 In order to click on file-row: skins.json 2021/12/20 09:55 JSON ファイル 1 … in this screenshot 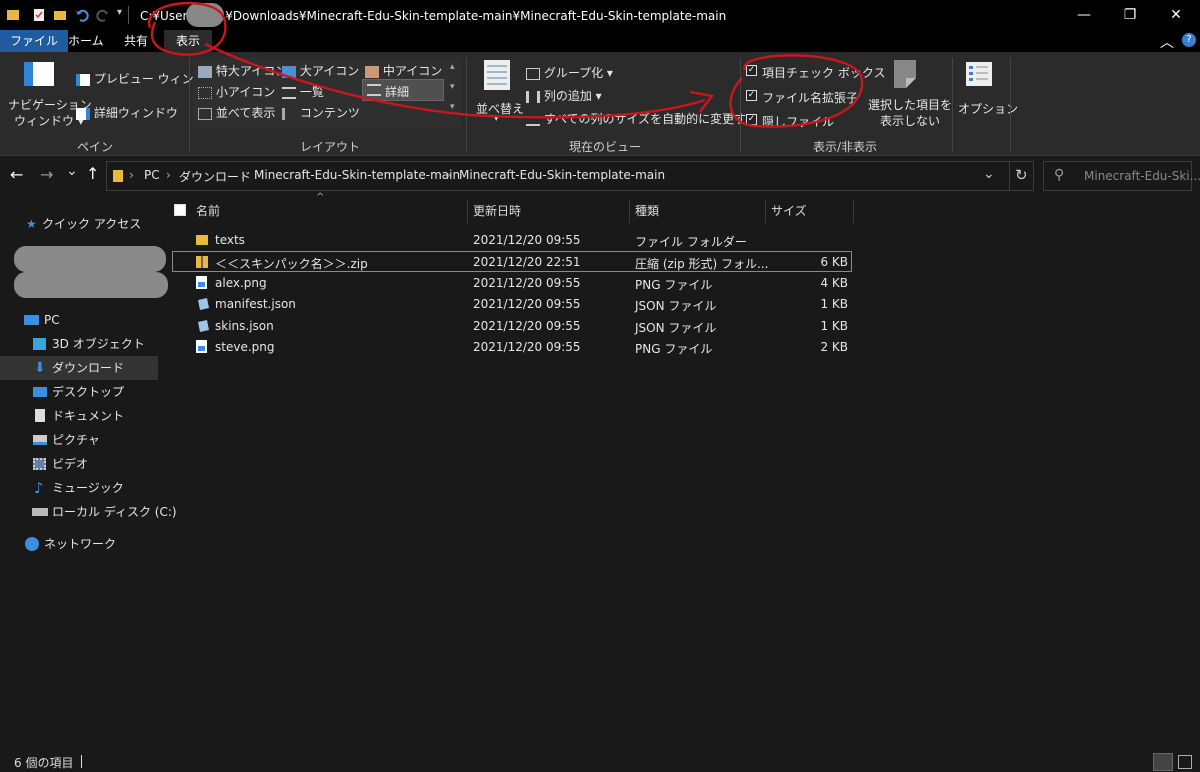, I will do `click(512, 326)`.